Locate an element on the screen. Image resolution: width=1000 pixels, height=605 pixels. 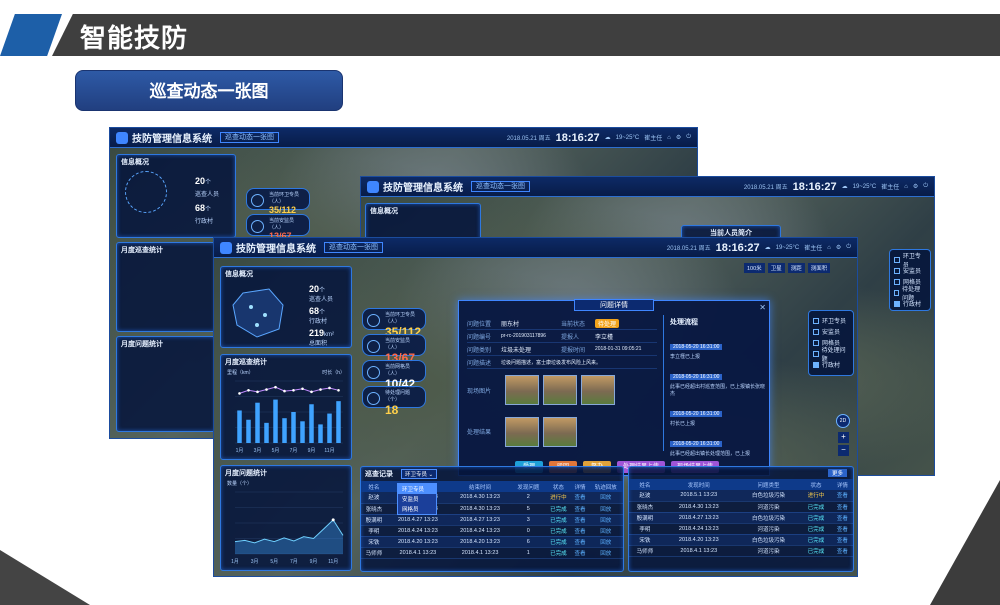
table-row: 马师师 2018.4.1 13:23 河道污染 已完成 查看 is located at coordinates (741, 551).